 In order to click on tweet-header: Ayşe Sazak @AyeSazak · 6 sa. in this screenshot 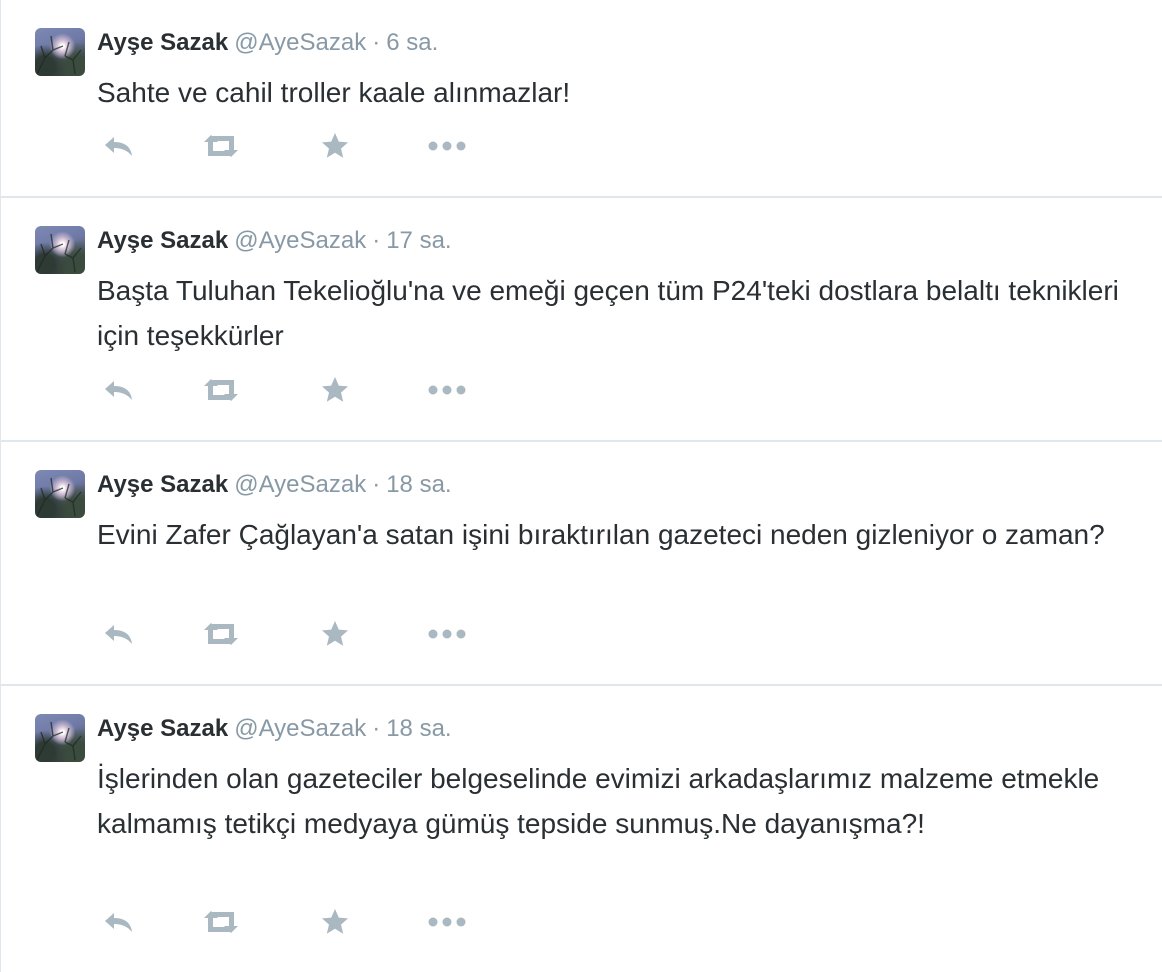, I will do `click(267, 43)`.